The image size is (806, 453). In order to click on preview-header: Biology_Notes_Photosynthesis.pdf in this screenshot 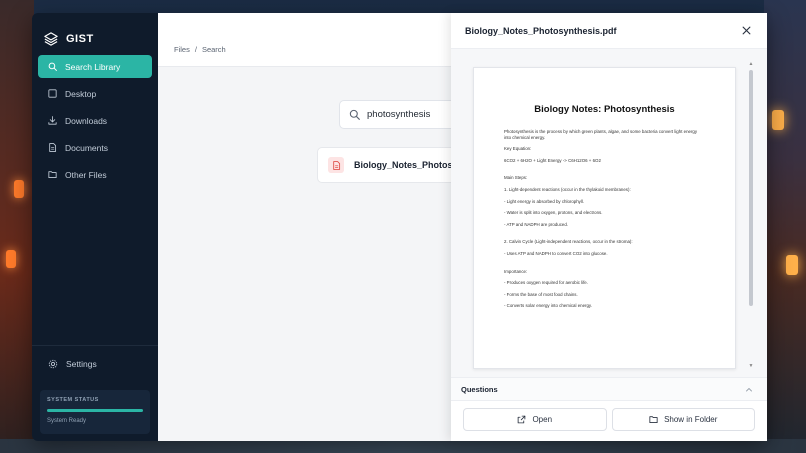, I will do `click(609, 31)`.